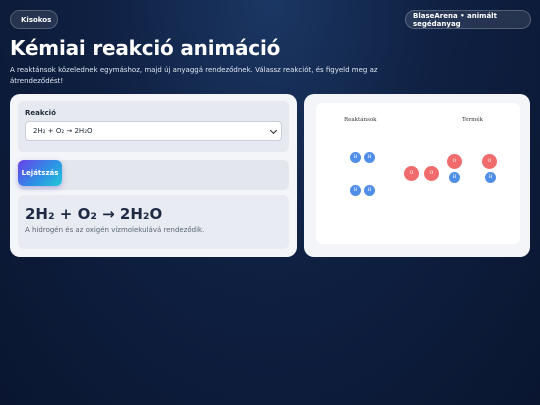 This screenshot has height=405, width=540. I want to click on arena-badge: BlaseArena • animált segédanyag, so click(468, 19).